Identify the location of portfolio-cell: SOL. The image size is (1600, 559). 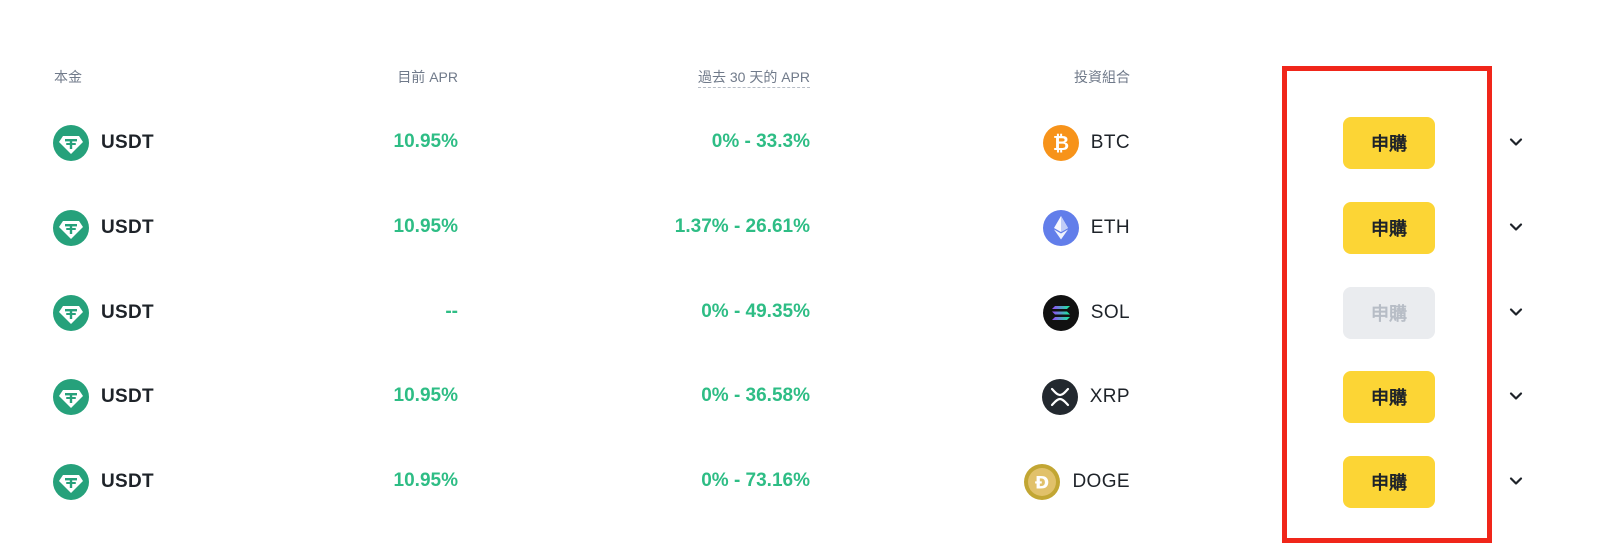
(1086, 313).